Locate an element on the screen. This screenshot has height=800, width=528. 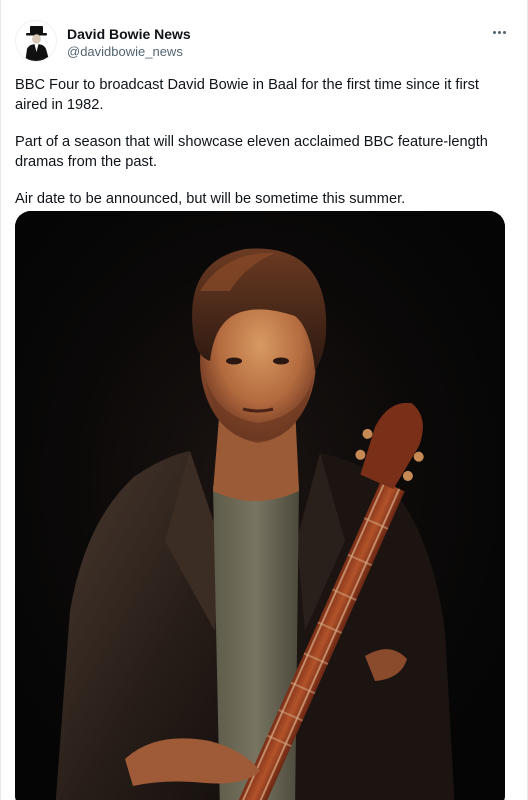
author-handle: @davidbowie_news is located at coordinates (129, 52).